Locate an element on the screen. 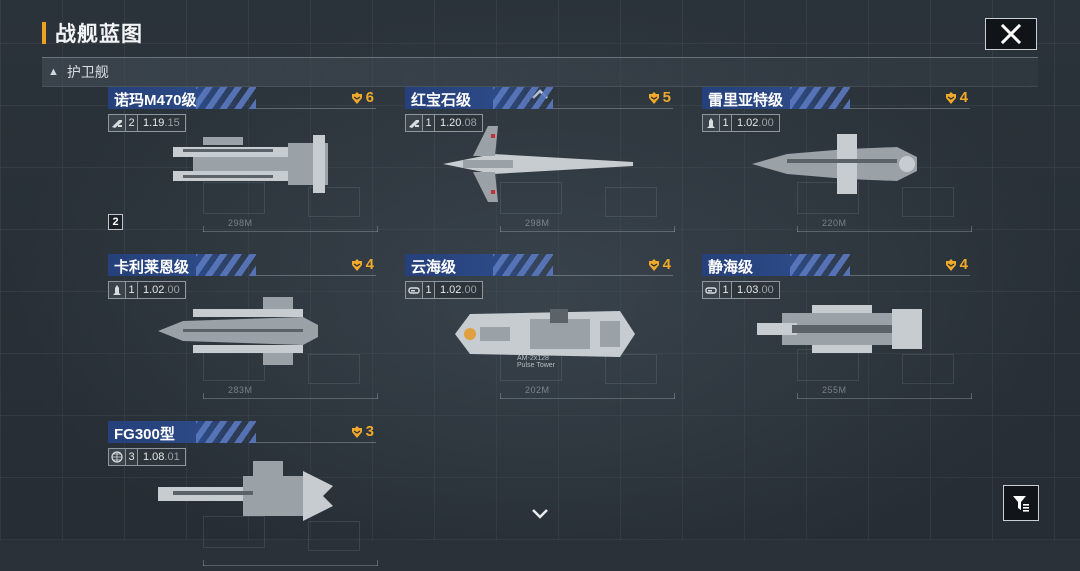  ship-card: 静海级 4 1 1.03.00 255M is located at coordinates (837, 329).